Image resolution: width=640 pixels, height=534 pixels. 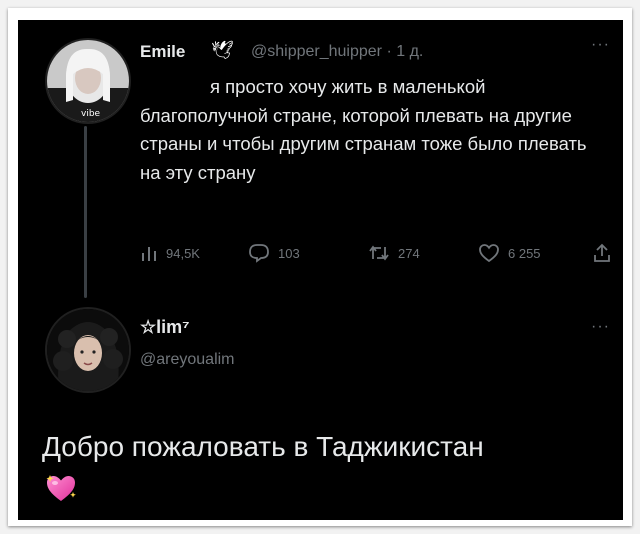 I want to click on views-button: 94,5K, so click(x=170, y=253).